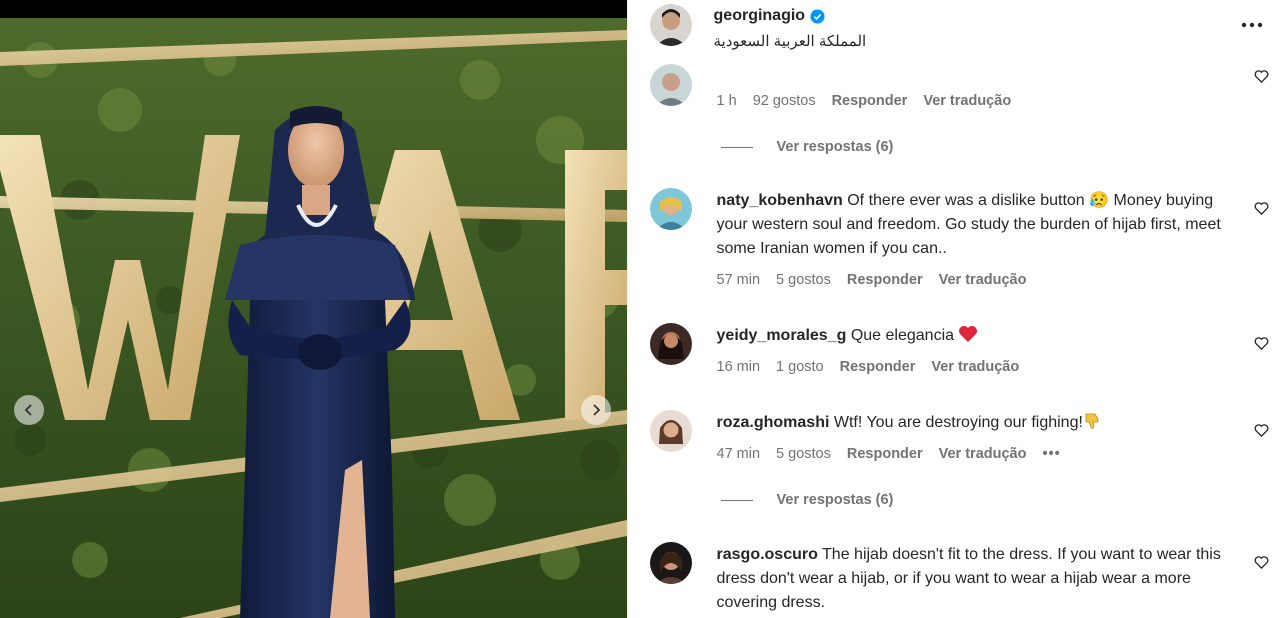 The width and height of the screenshot is (1280, 618). What do you see at coordinates (727, 101) in the screenshot?
I see `comment-time: 1 h` at bounding box center [727, 101].